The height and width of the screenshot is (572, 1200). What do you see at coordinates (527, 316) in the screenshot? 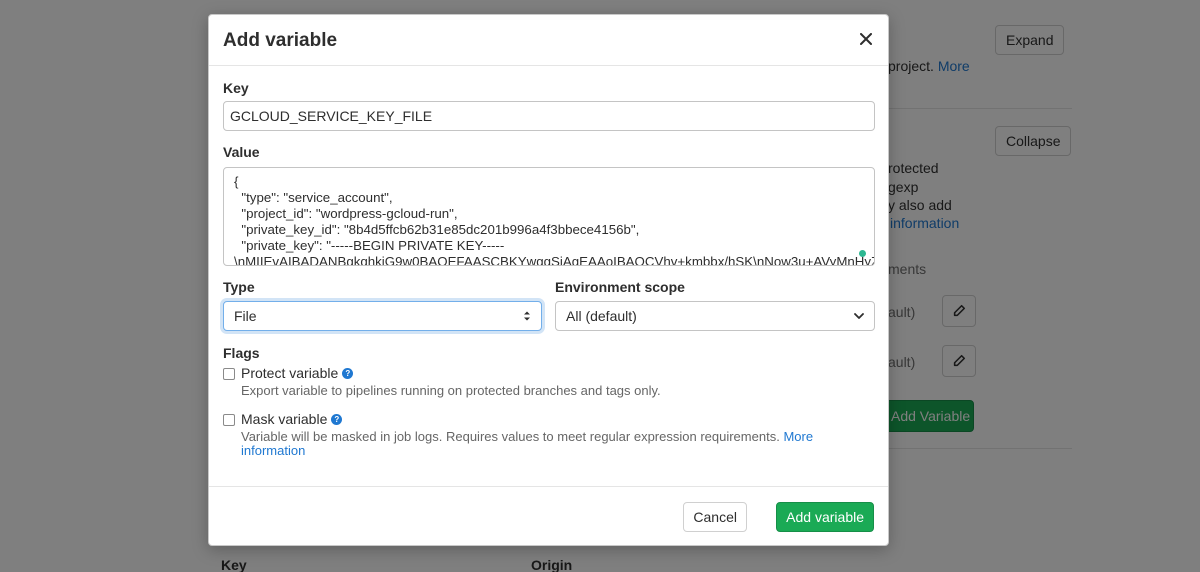
I see `updown-arrows-icon` at bounding box center [527, 316].